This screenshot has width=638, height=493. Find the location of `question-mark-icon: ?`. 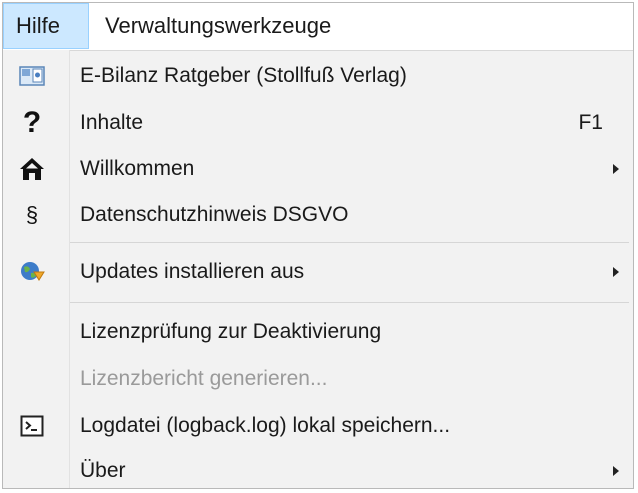

question-mark-icon: ? is located at coordinates (32, 122).